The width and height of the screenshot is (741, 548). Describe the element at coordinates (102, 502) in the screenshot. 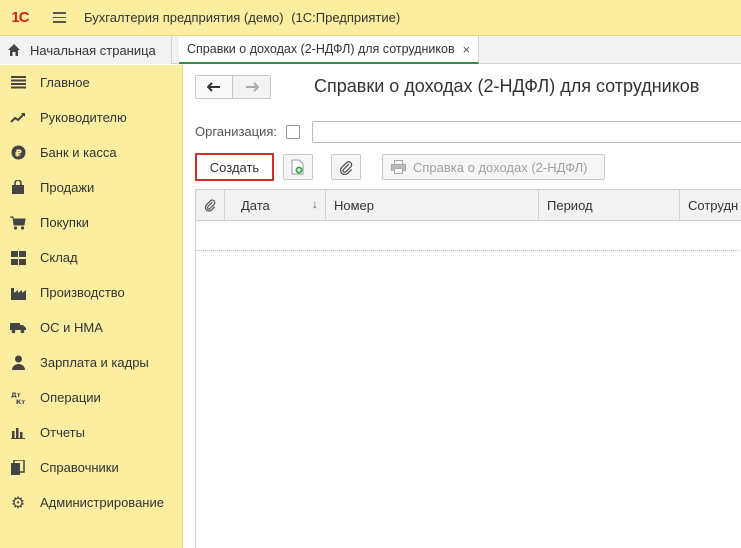

I see `sidebar-item-label: Администрирование` at that location.